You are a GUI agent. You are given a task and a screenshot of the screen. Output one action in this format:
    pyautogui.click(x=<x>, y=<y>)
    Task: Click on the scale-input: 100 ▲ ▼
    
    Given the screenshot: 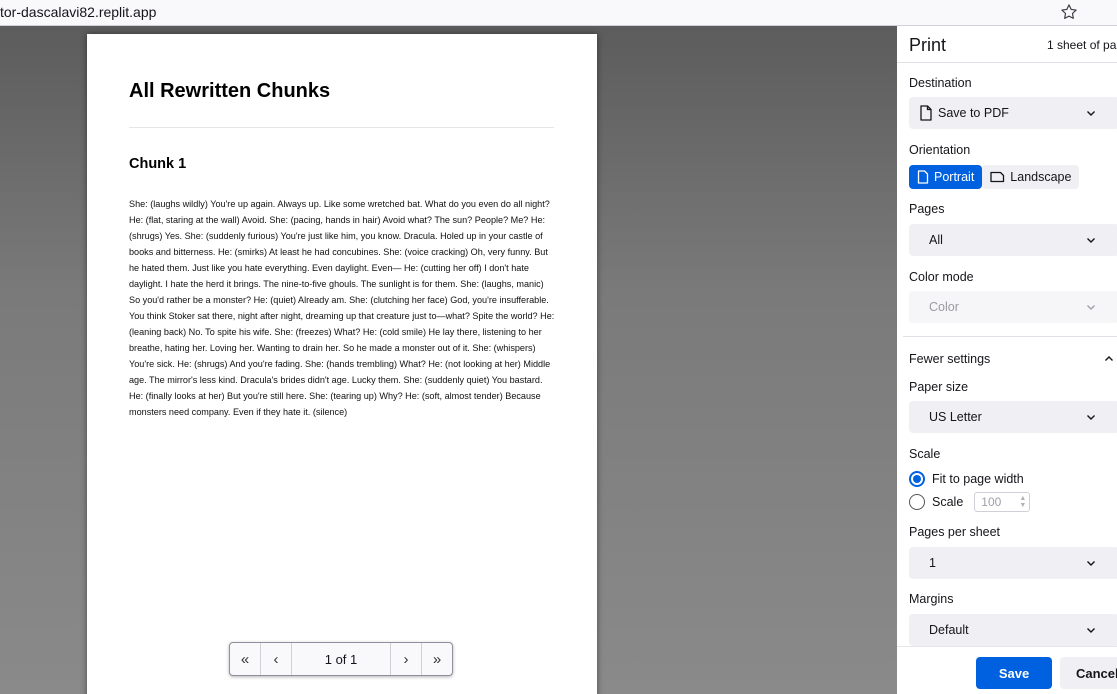 What is the action you would take?
    pyautogui.click(x=1002, y=502)
    